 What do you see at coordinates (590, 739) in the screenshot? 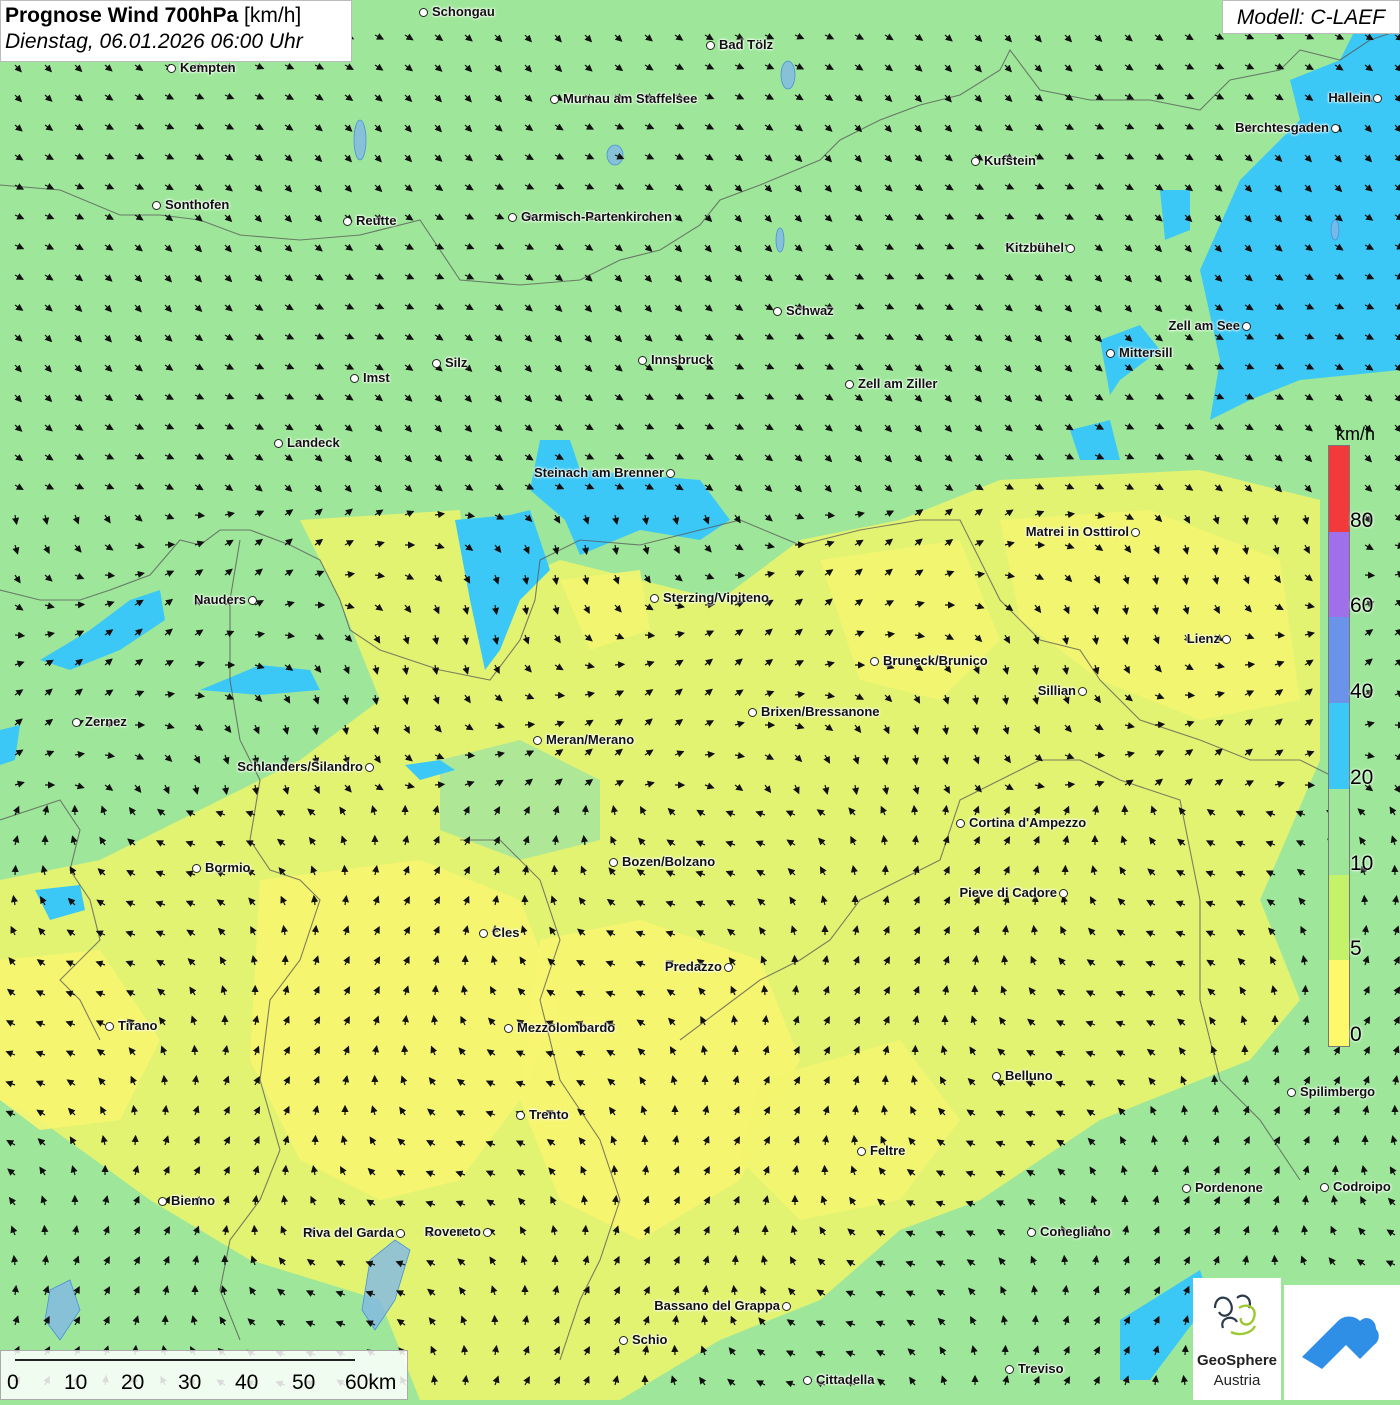
I see `city-label: Meran/Merano` at bounding box center [590, 739].